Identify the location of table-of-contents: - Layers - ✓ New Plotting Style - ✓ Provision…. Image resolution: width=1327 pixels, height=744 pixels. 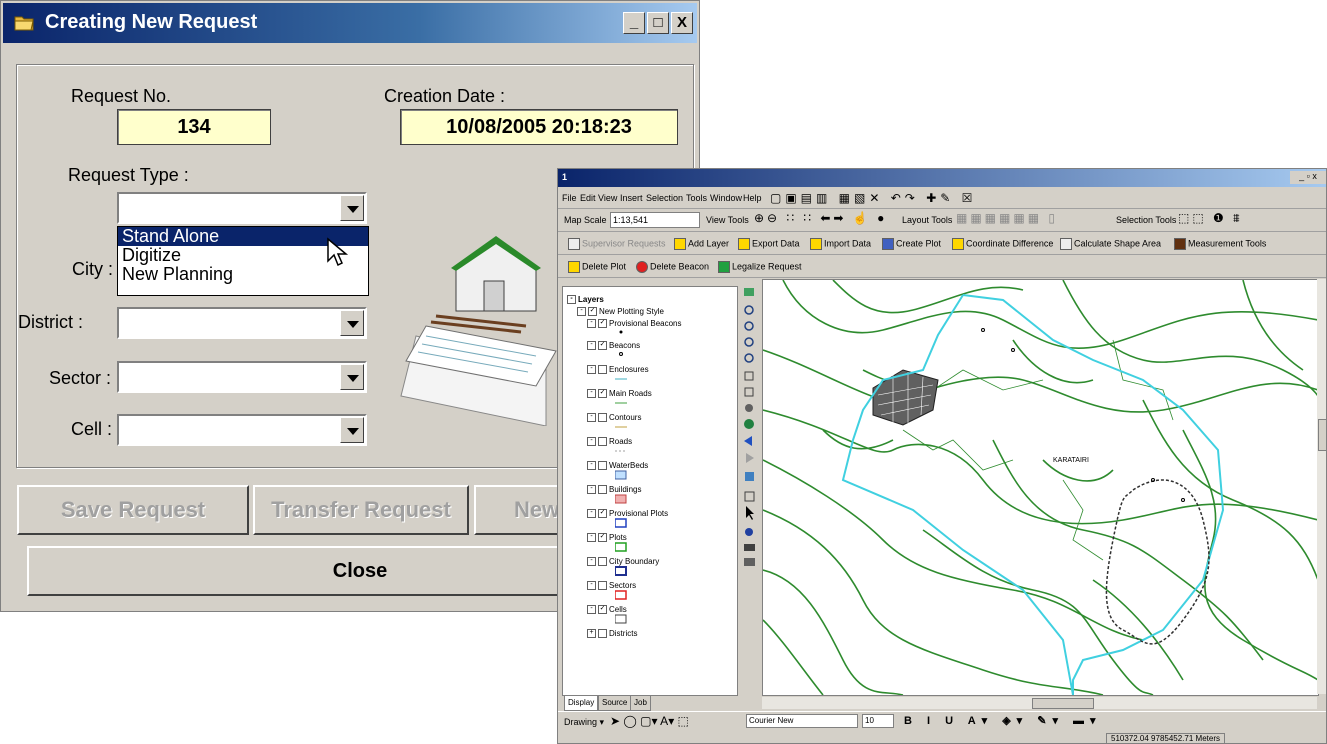
(650, 491).